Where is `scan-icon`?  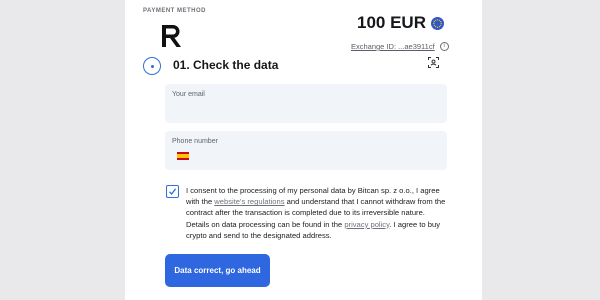 scan-icon is located at coordinates (433, 62).